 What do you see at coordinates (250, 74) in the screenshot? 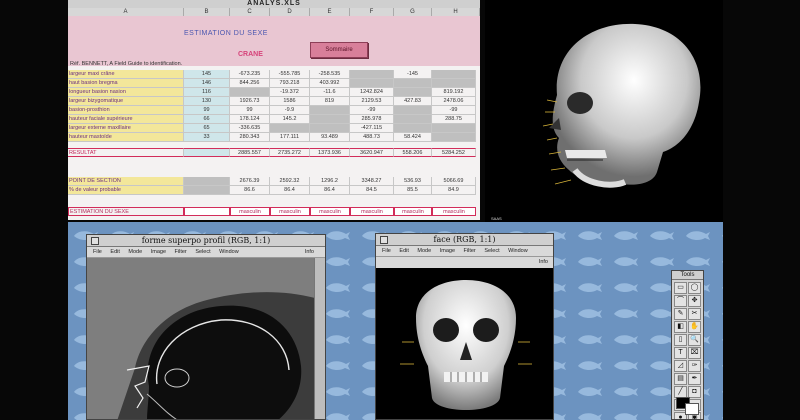
I see `cell: -673.235` at bounding box center [250, 74].